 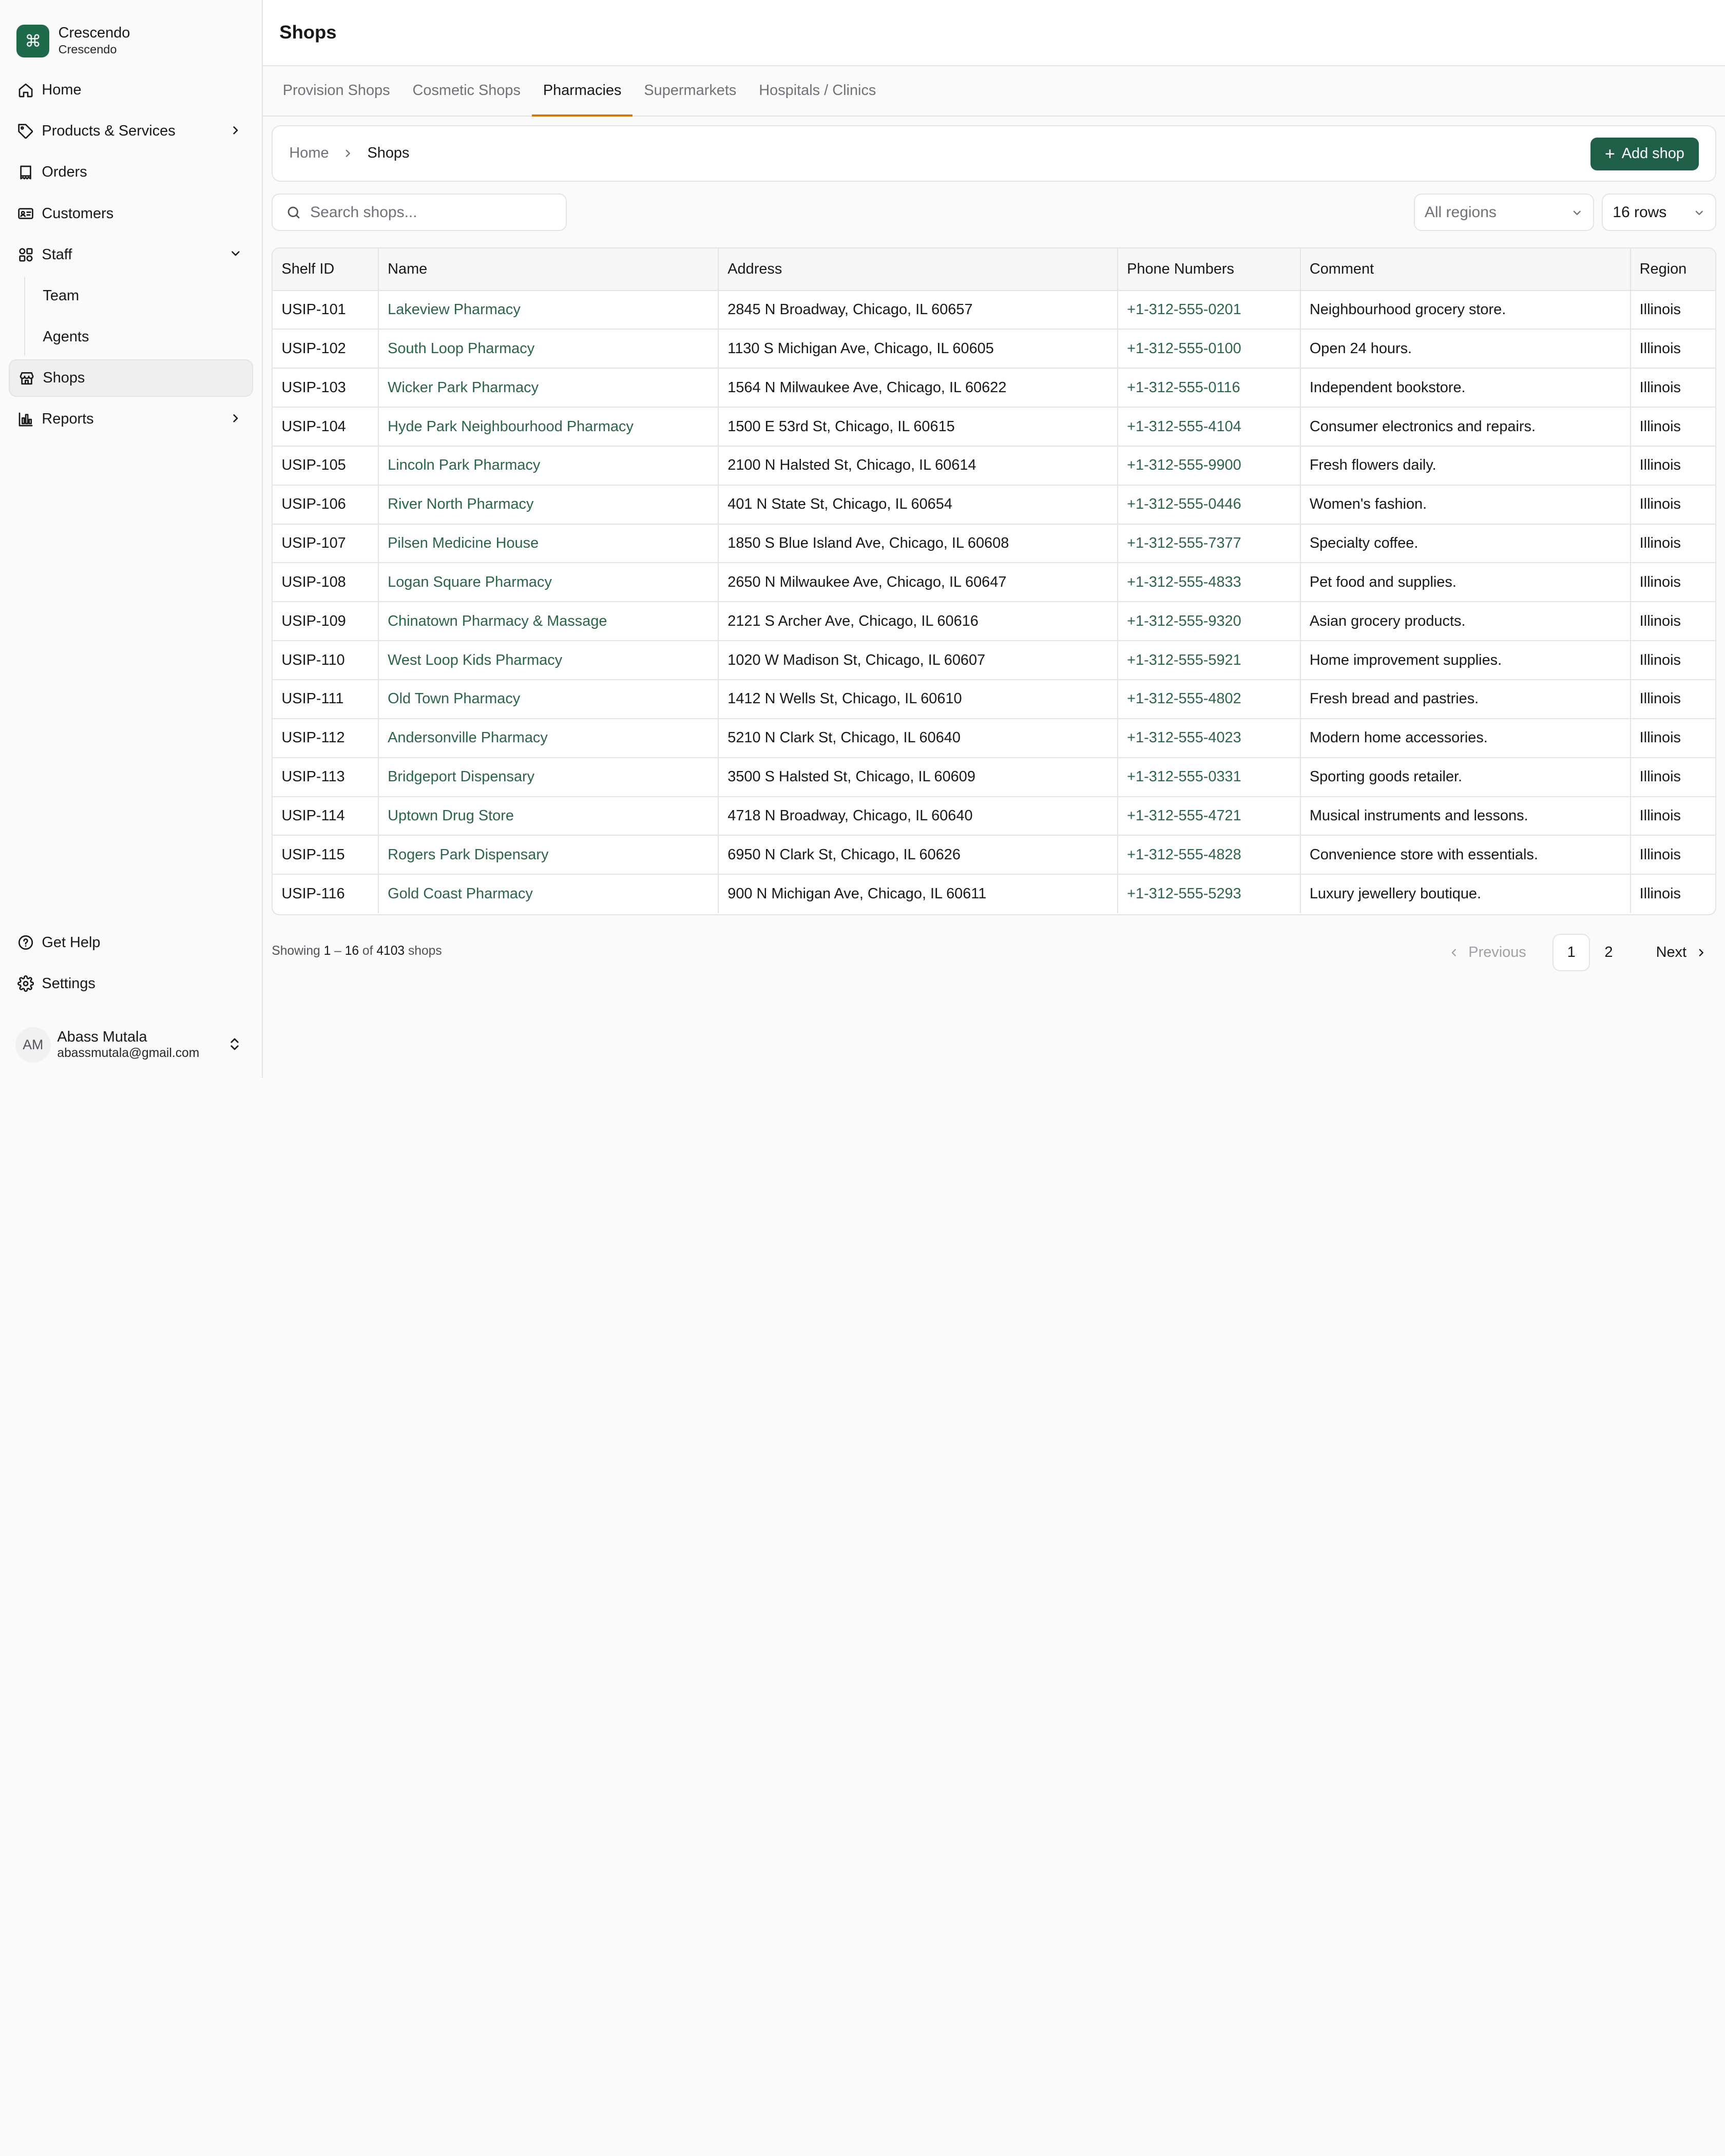 I want to click on tab-pharmacies: Pharmacies, so click(x=582, y=91).